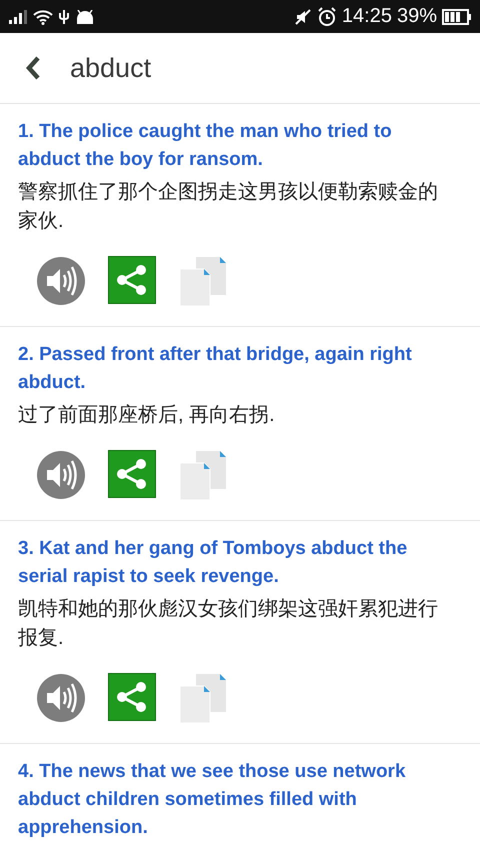 This screenshot has height=854, width=480. Describe the element at coordinates (228, 207) in the screenshot. I see `example-translation: 警察抓住了那个企图拐走这男孩以便勒索赎金的家伙.` at that location.